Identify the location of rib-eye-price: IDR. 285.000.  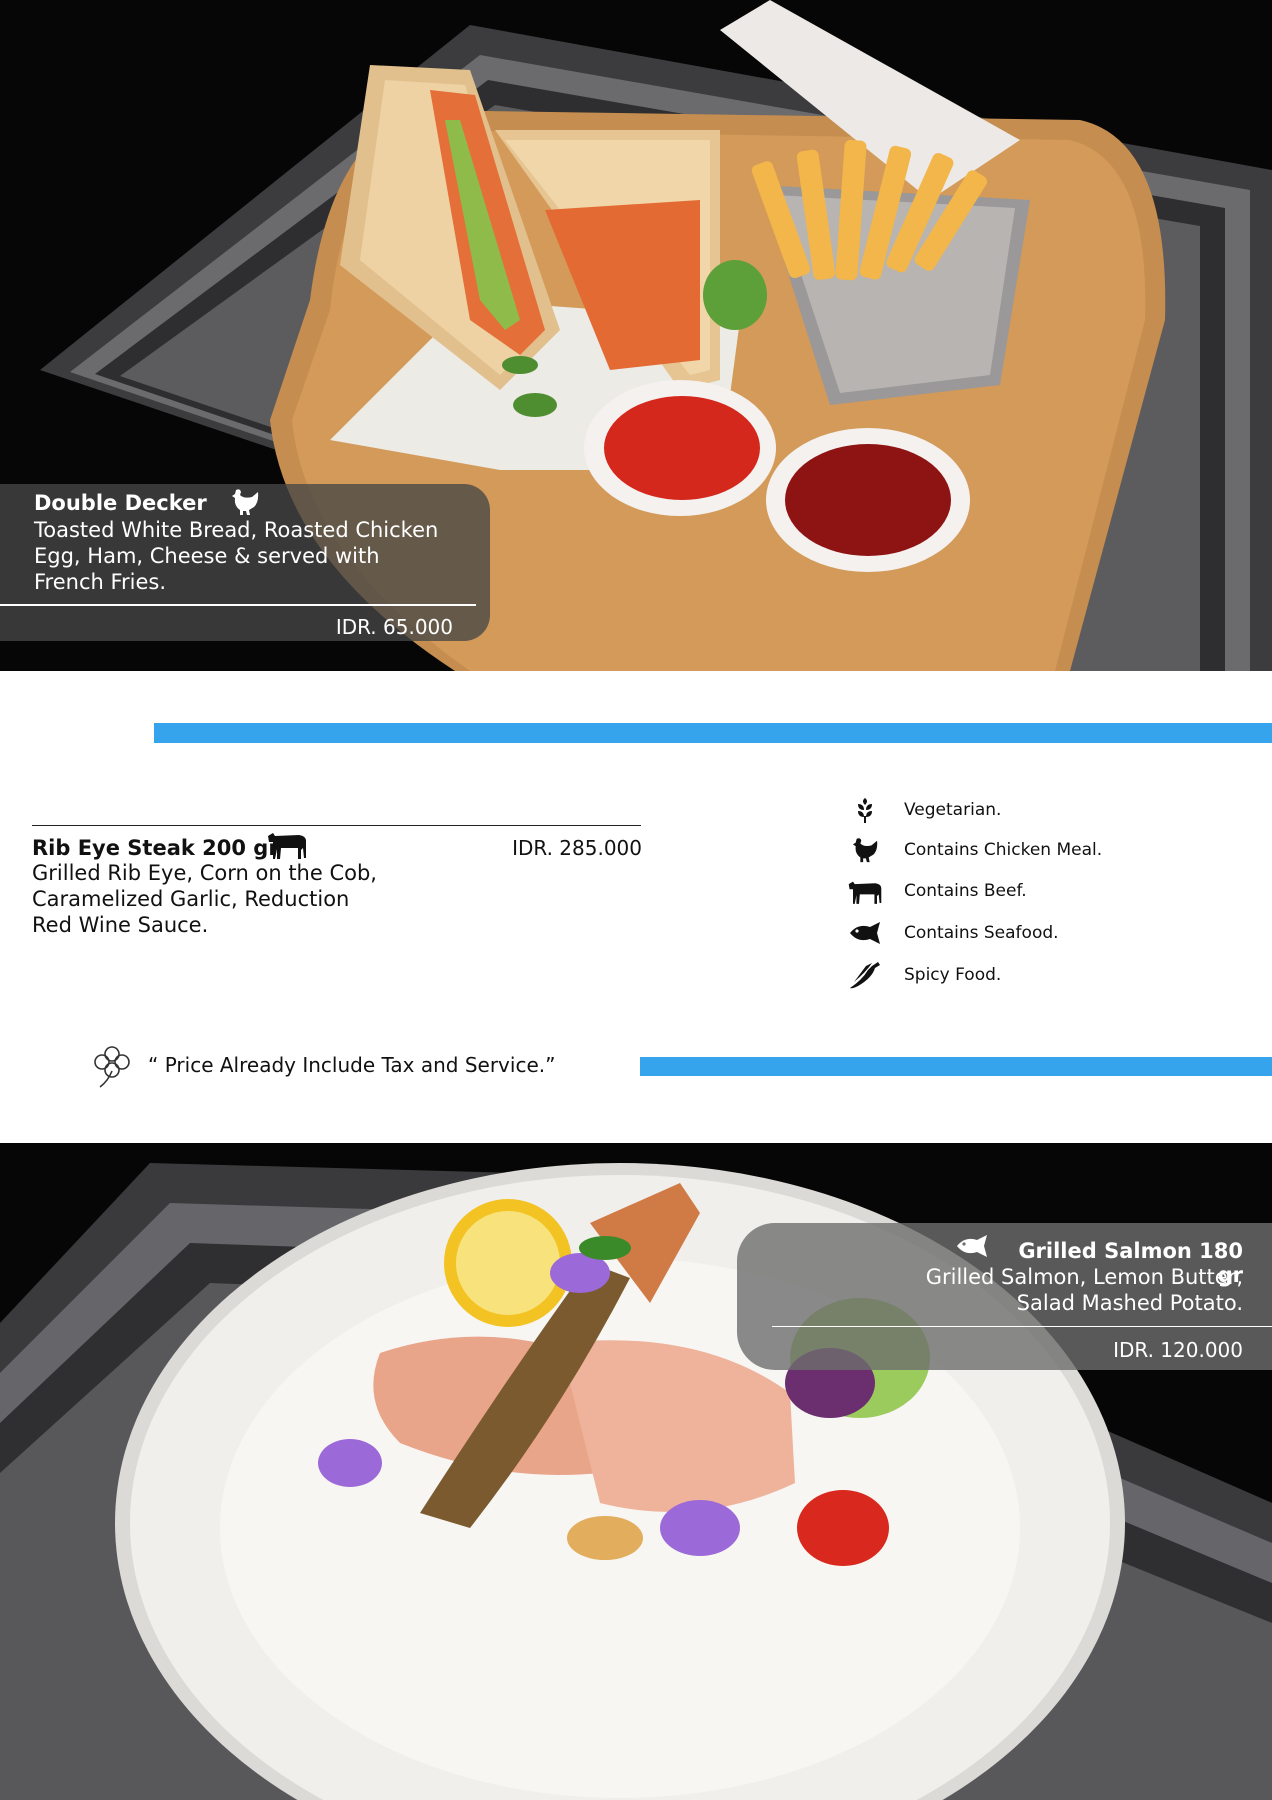
(577, 848).